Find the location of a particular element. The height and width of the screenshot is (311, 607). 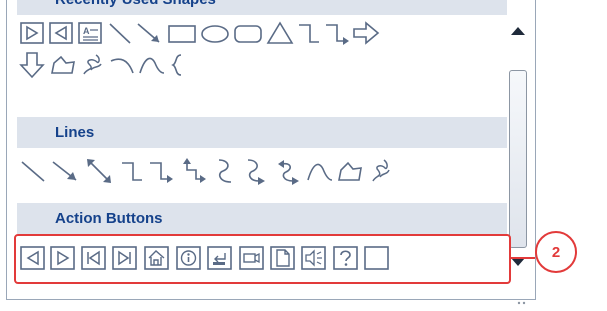

curved-double-arrow-connector-icon is located at coordinates (289, 171).